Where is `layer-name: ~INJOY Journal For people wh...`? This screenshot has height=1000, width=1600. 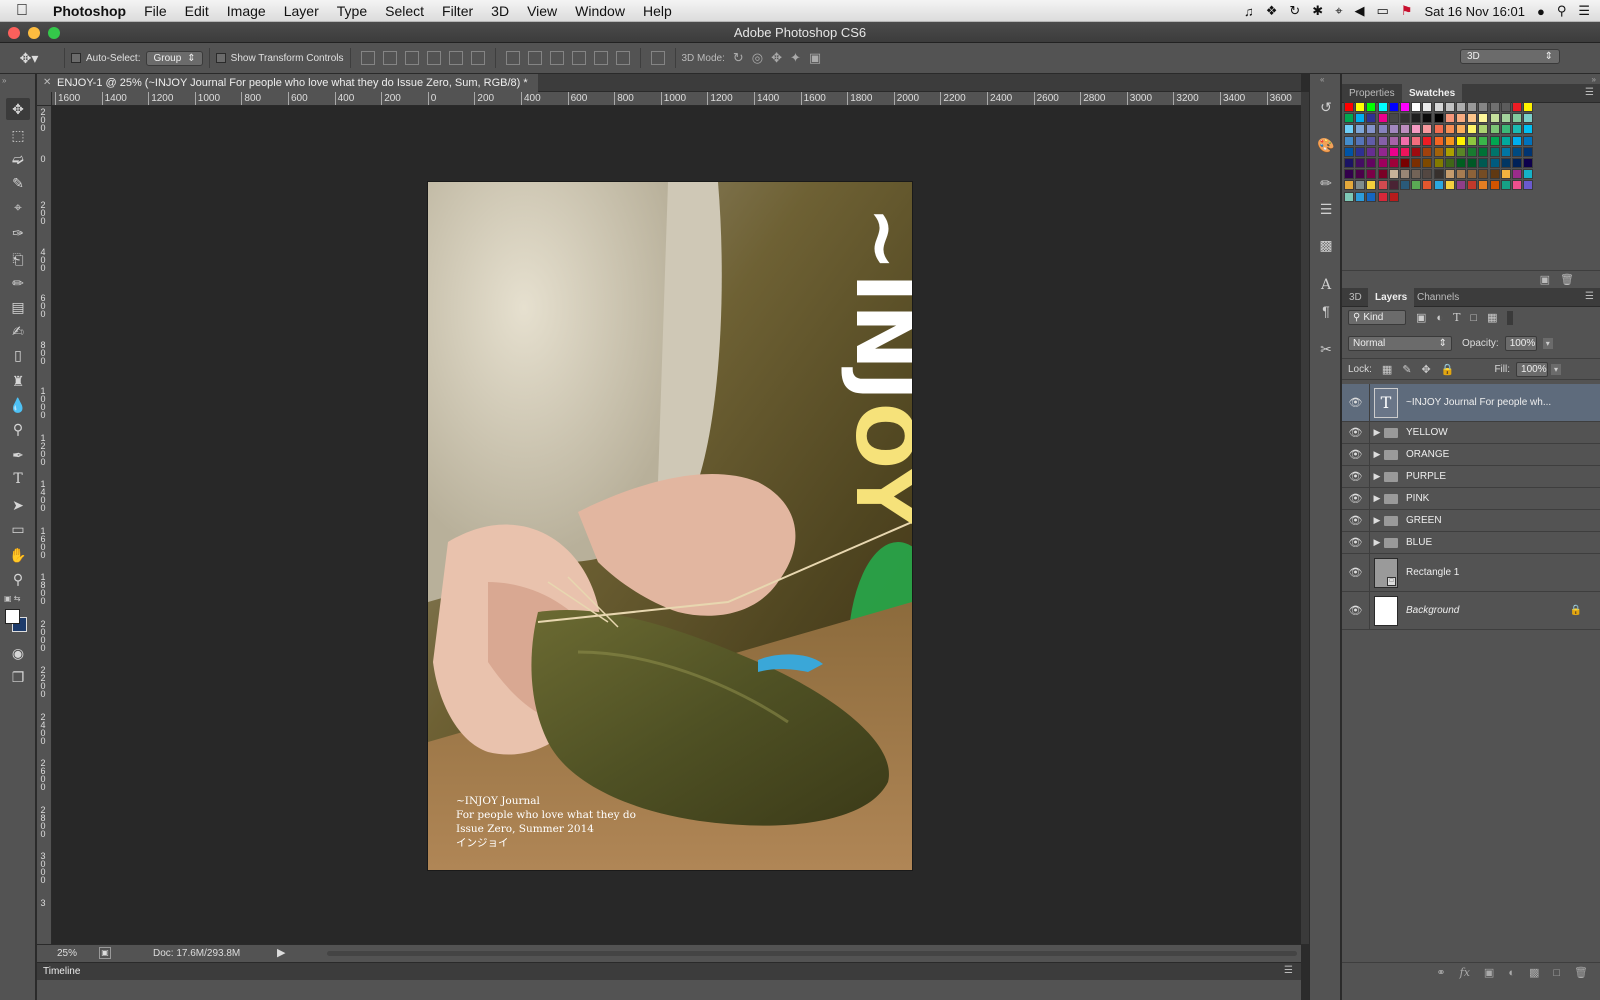 layer-name: ~INJOY Journal For people wh... is located at coordinates (1478, 402).